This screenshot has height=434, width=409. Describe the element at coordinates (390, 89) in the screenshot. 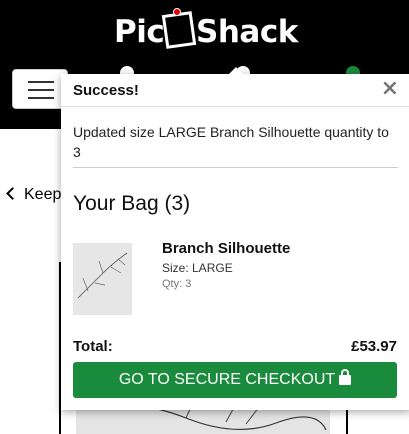

I see `close-icon: ×` at that location.